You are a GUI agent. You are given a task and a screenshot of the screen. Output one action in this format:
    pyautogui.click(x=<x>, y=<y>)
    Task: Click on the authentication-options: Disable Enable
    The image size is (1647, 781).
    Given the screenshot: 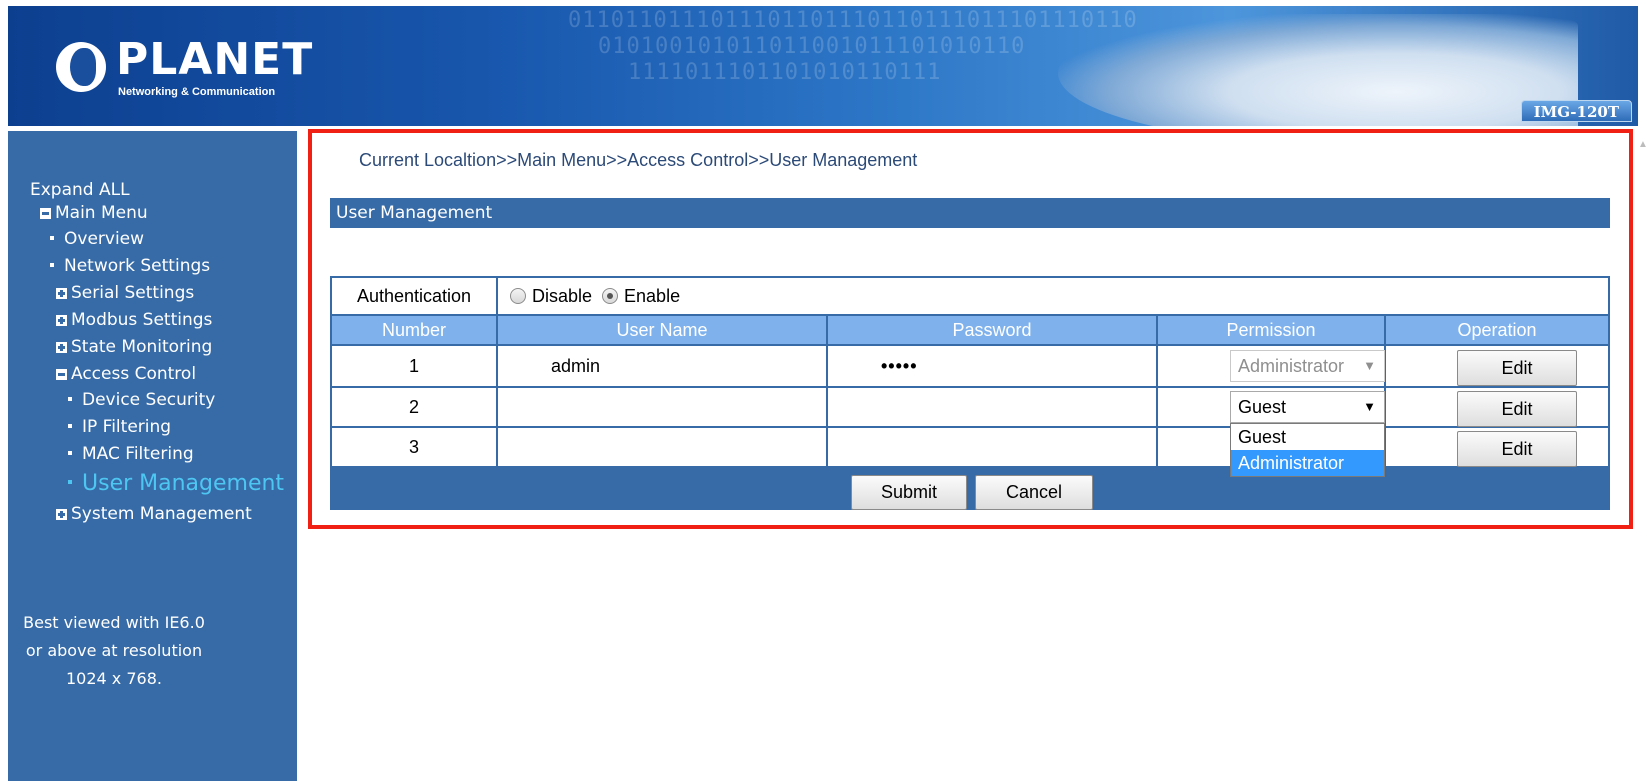 What is the action you would take?
    pyautogui.click(x=1053, y=296)
    